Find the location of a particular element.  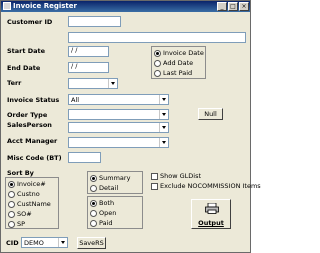

detail-level-group: Summary Detail is located at coordinates (115, 182).